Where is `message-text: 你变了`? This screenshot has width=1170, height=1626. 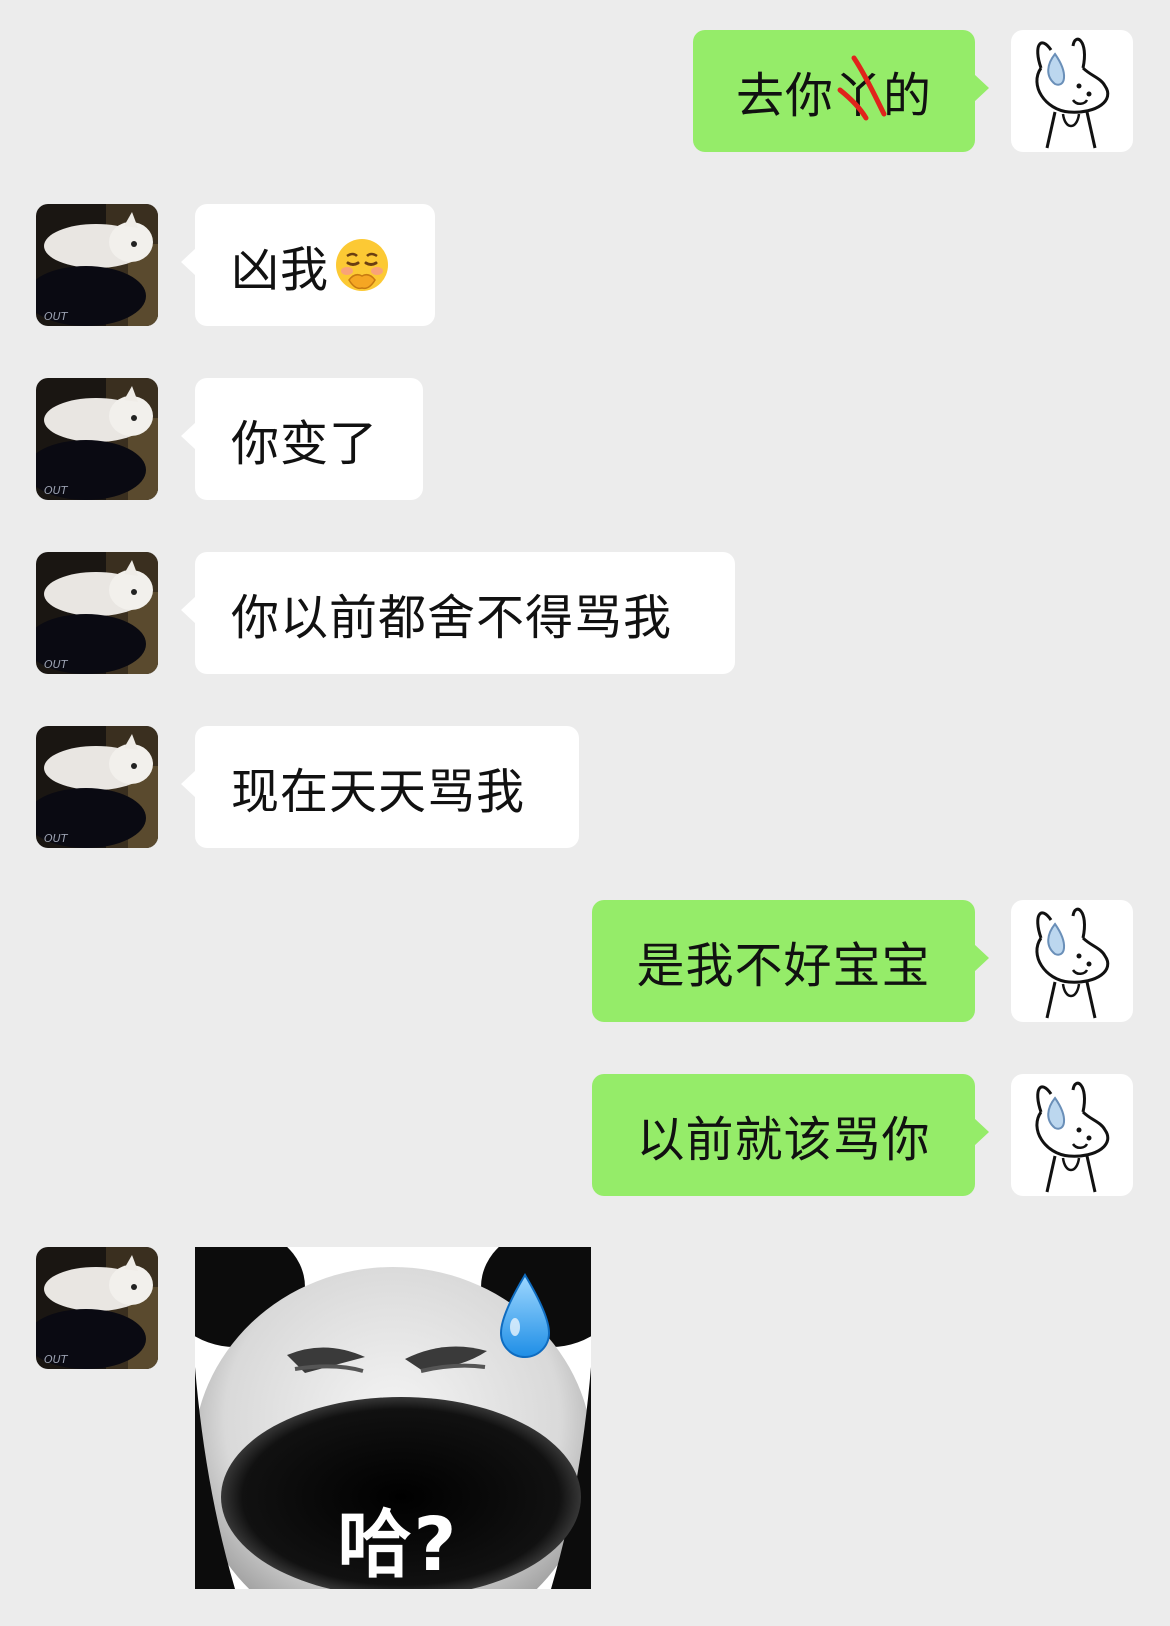 message-text: 你变了 is located at coordinates (305, 444).